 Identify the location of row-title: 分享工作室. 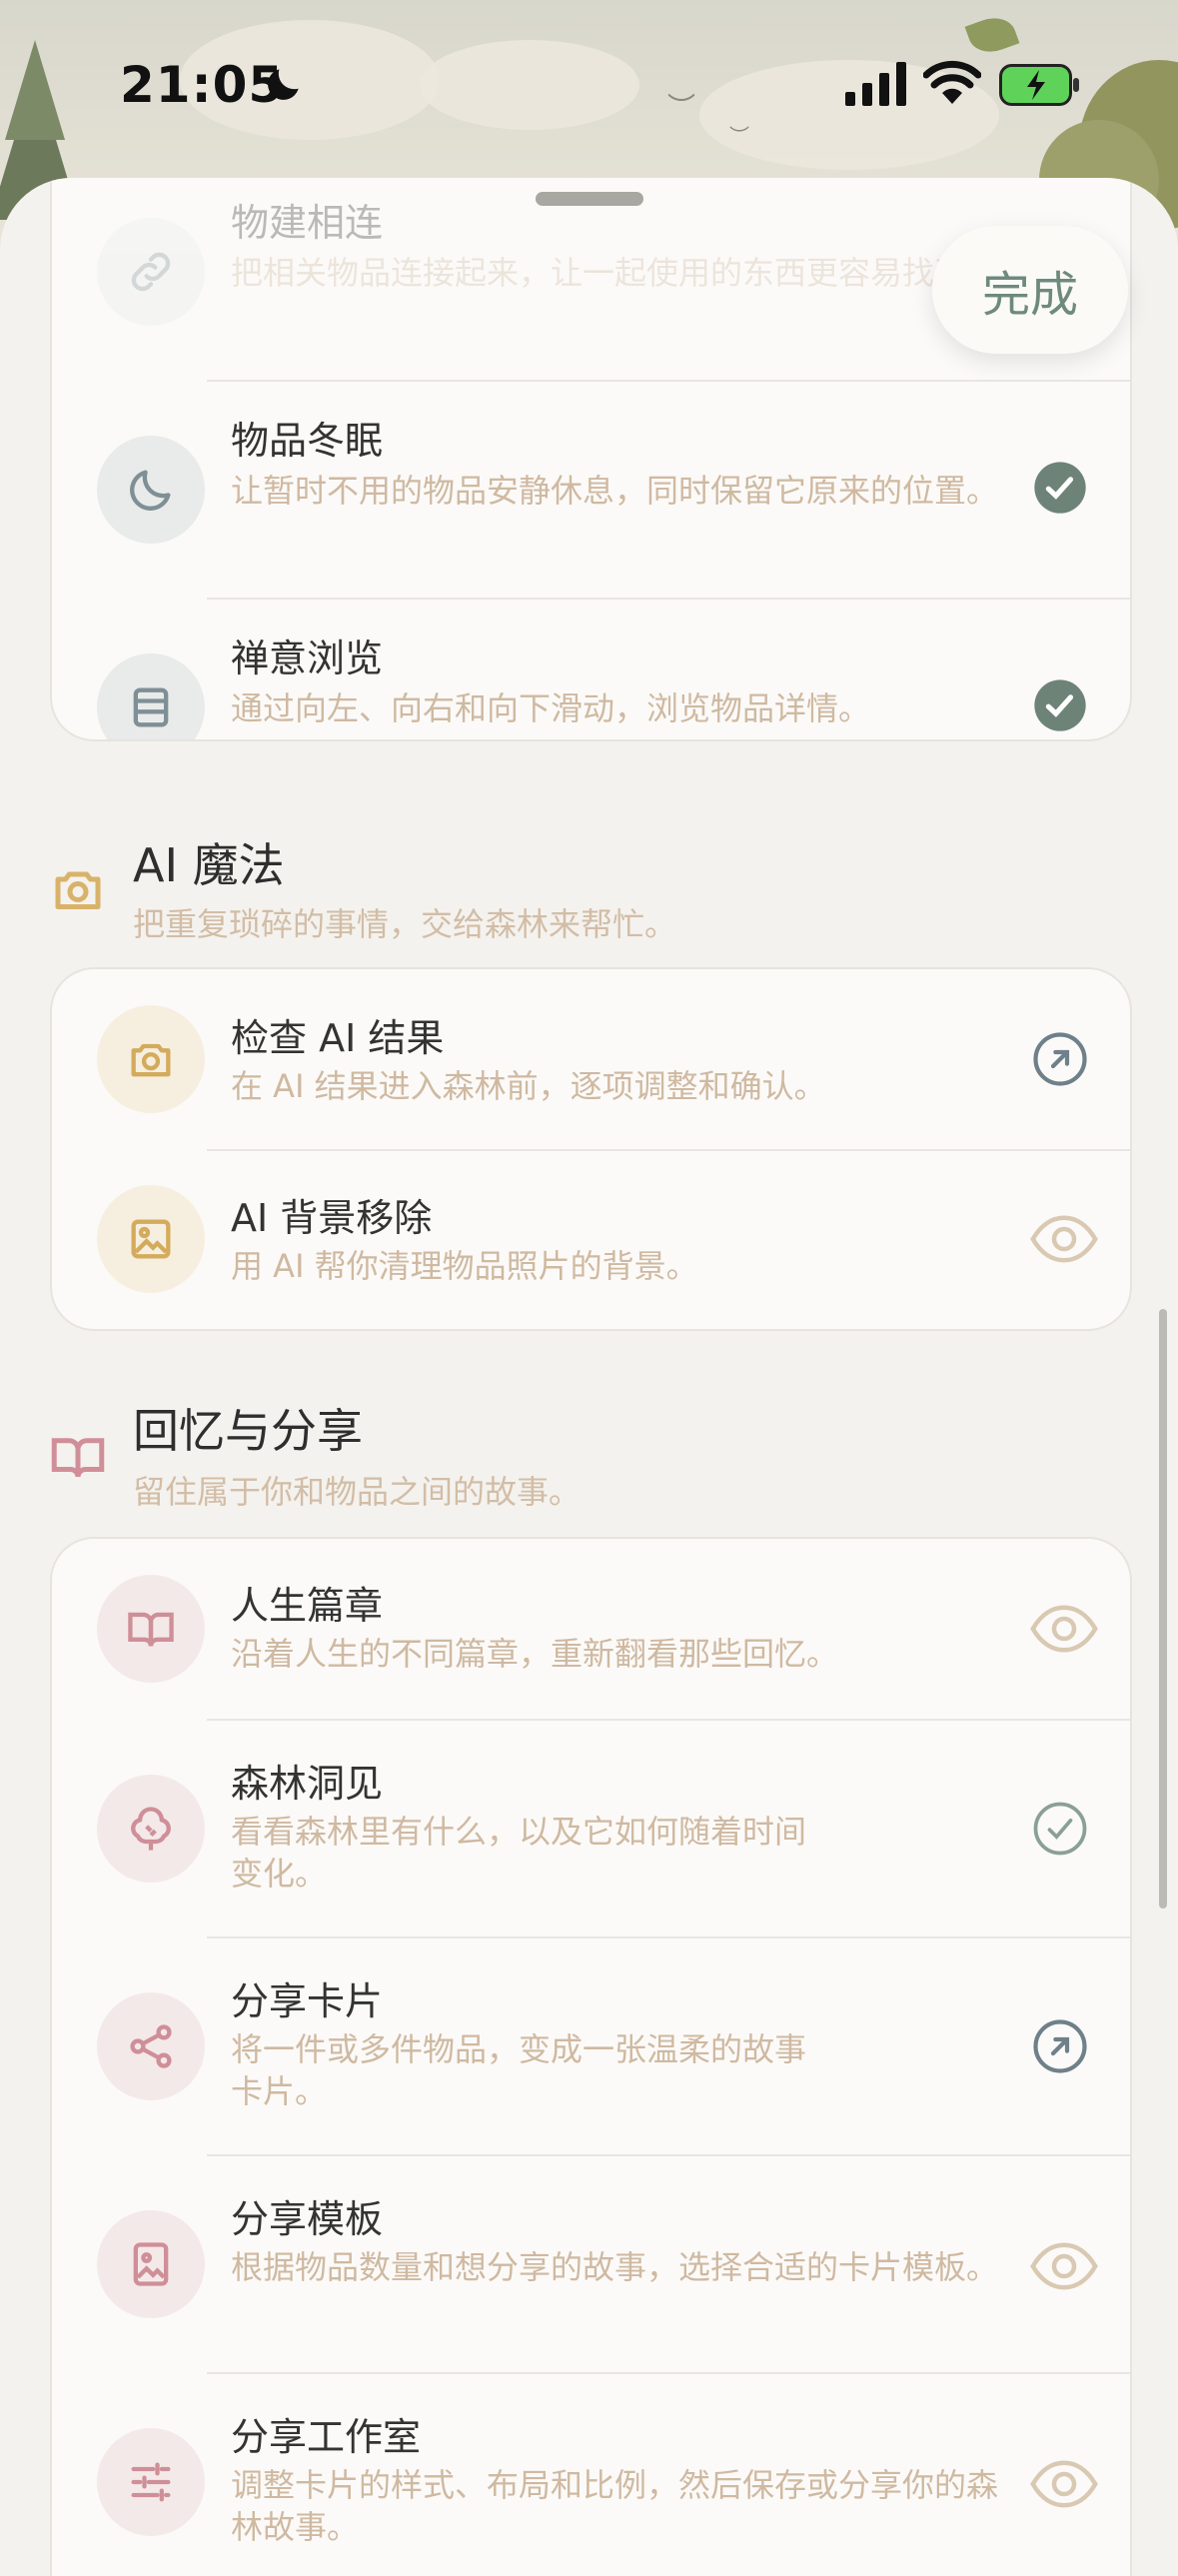
(326, 2437).